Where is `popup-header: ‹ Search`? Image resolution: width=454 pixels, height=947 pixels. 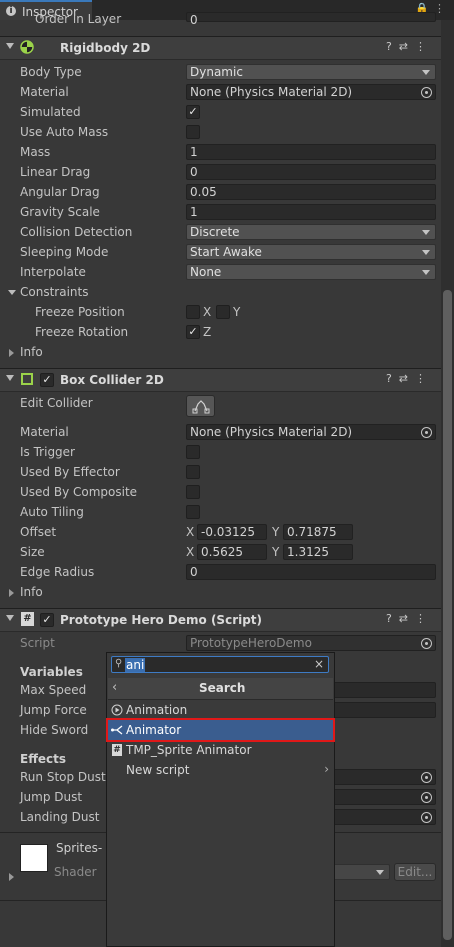
popup-header: ‹ Search is located at coordinates (220, 689).